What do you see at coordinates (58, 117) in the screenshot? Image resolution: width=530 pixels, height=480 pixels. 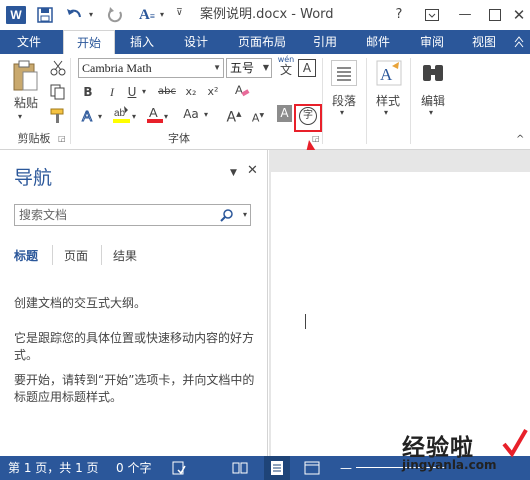 I see `format-painter-icon` at bounding box center [58, 117].